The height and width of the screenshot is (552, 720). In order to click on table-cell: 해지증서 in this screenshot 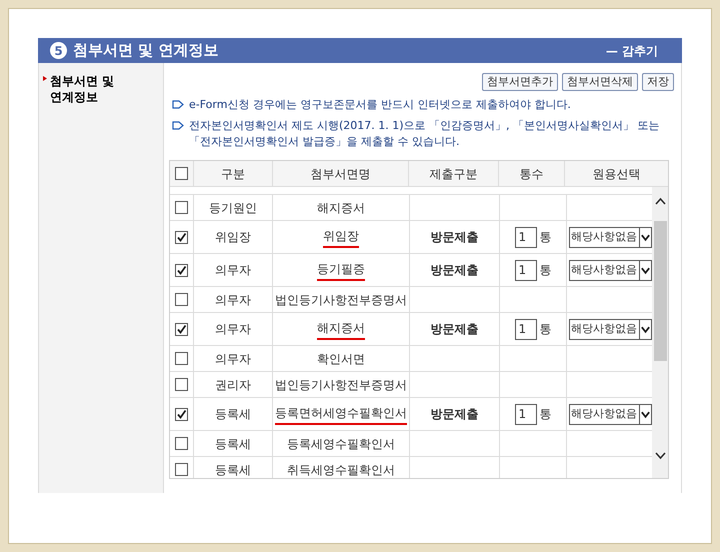, I will do `click(341, 329)`.